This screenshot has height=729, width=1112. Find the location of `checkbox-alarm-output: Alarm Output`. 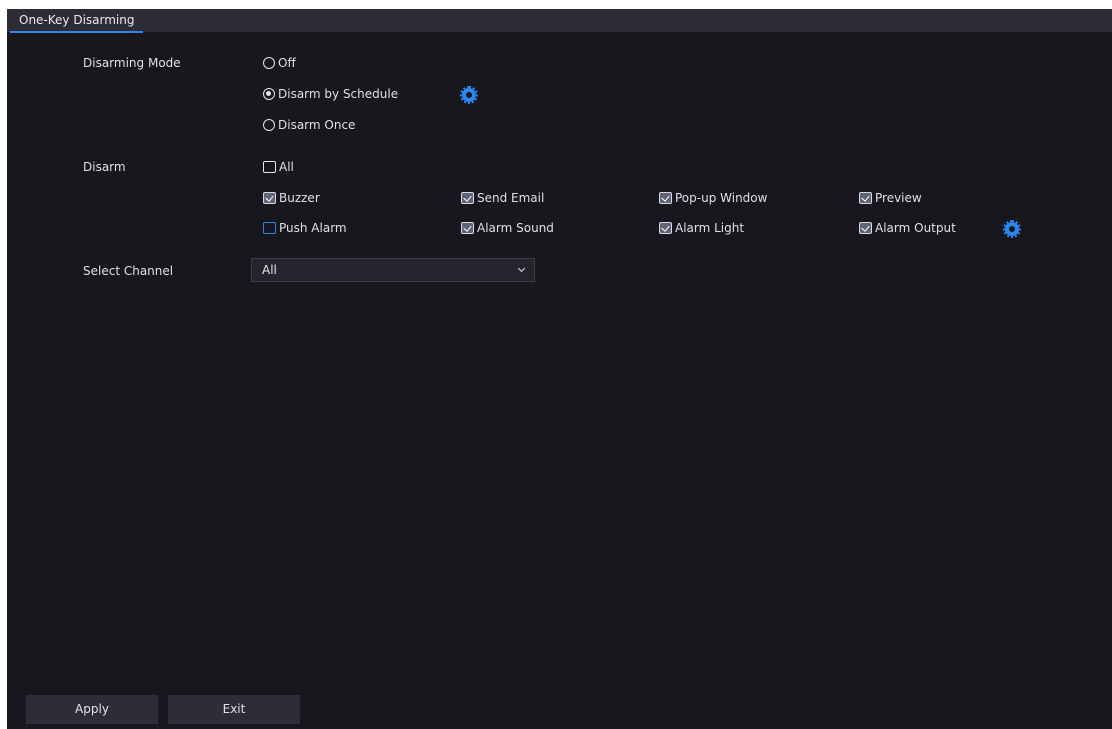

checkbox-alarm-output: Alarm Output is located at coordinates (907, 228).